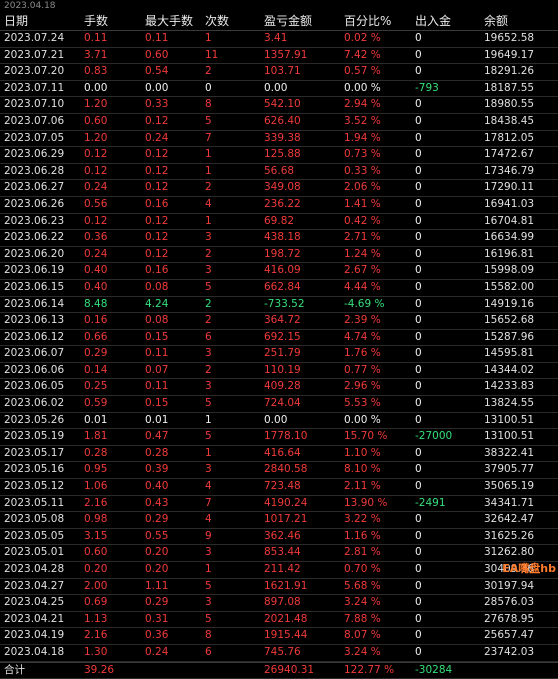 This screenshot has height=679, width=558. Describe the element at coordinates (509, 369) in the screenshot. I see `cell-balance: 14344.02` at that location.